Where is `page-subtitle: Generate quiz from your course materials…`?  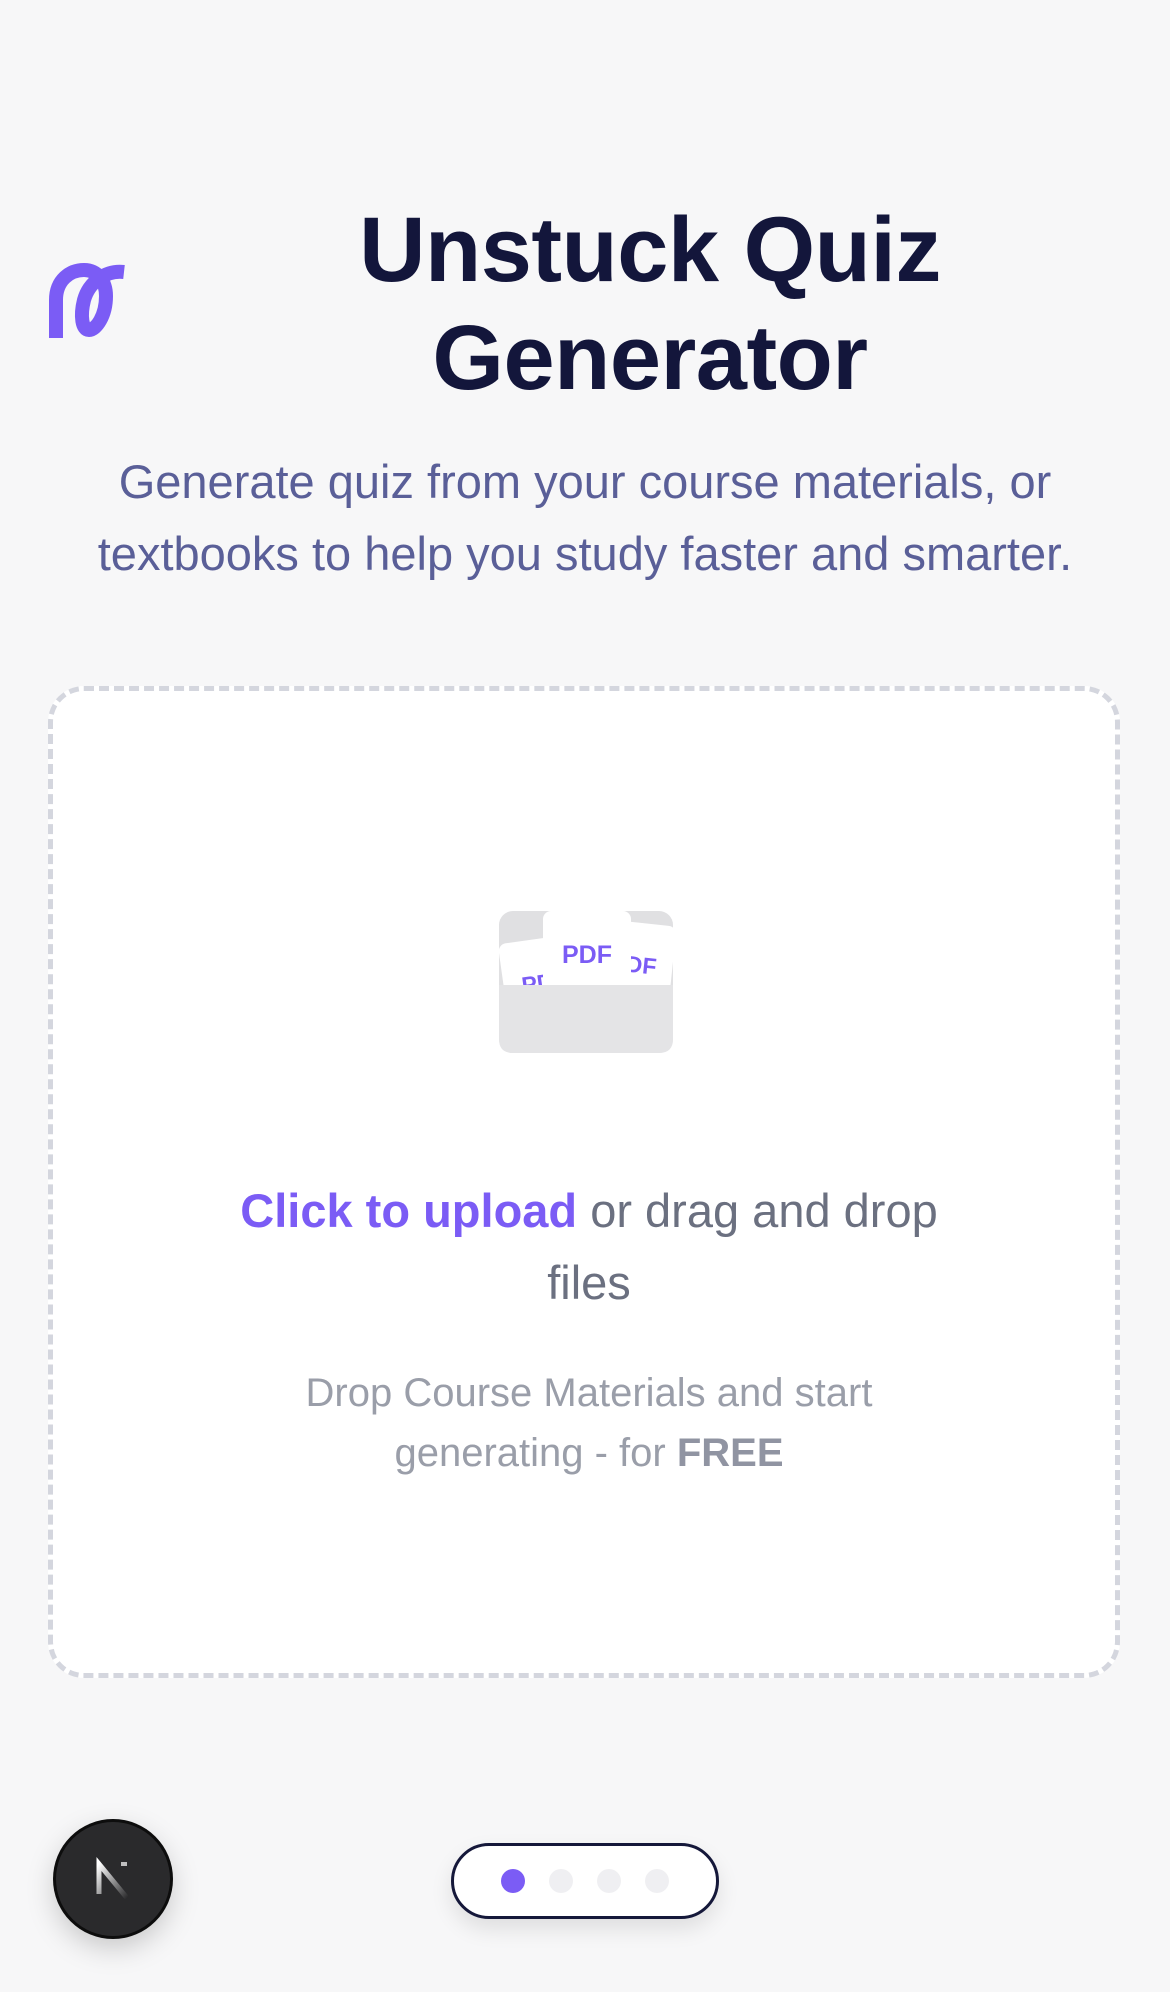
page-subtitle: Generate quiz from your course materials… is located at coordinates (585, 517).